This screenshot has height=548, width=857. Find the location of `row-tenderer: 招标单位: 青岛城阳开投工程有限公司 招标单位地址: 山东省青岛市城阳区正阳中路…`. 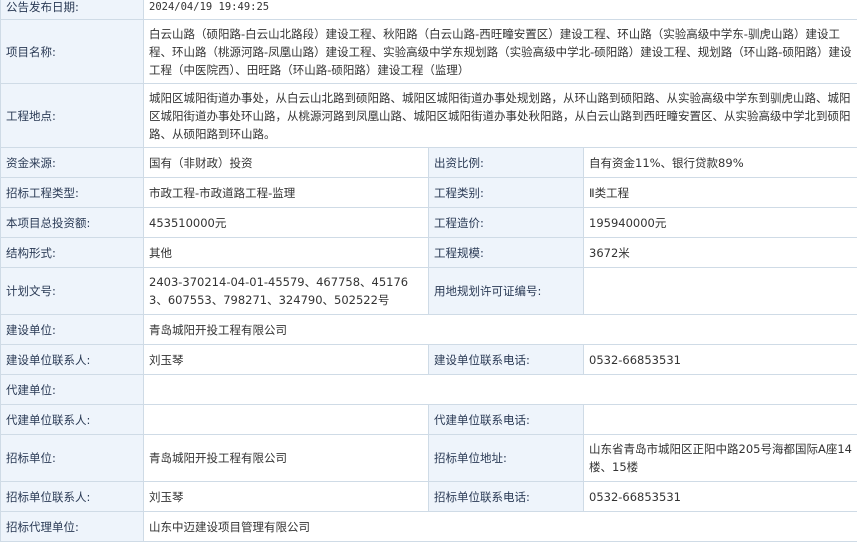

row-tenderer: 招标单位: 青岛城阳开投工程有限公司 招标单位地址: 山东省青岛市城阳区正阳中路… is located at coordinates (428, 458).